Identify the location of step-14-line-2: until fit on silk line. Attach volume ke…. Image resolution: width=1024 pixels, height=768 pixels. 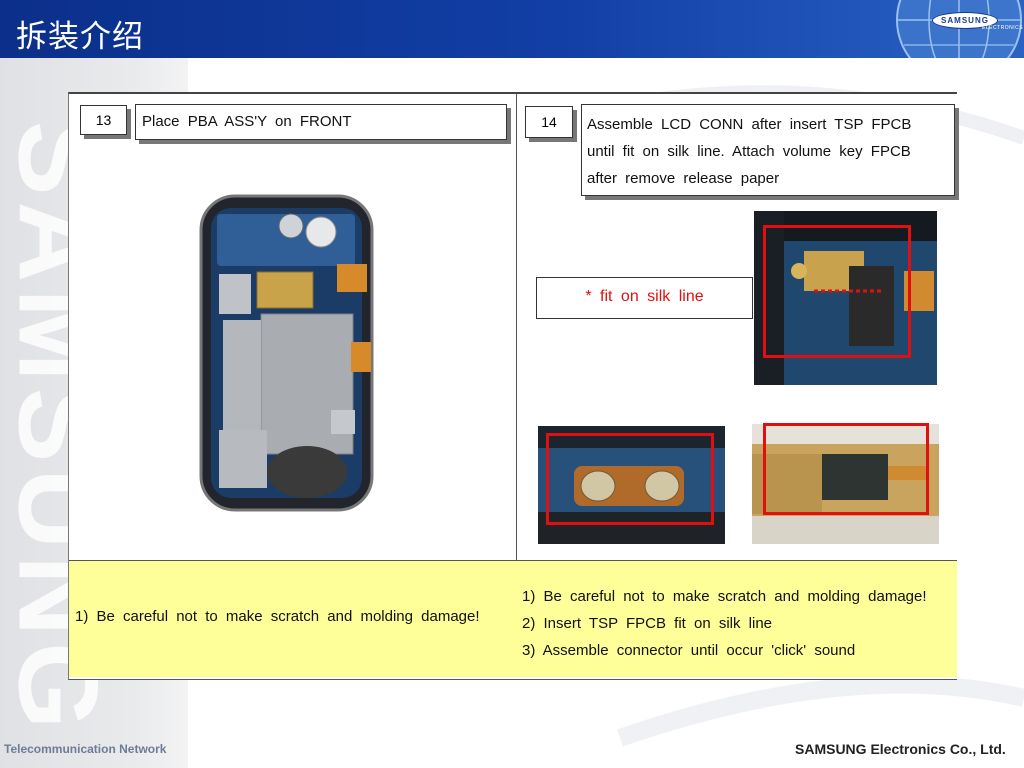
(749, 151).